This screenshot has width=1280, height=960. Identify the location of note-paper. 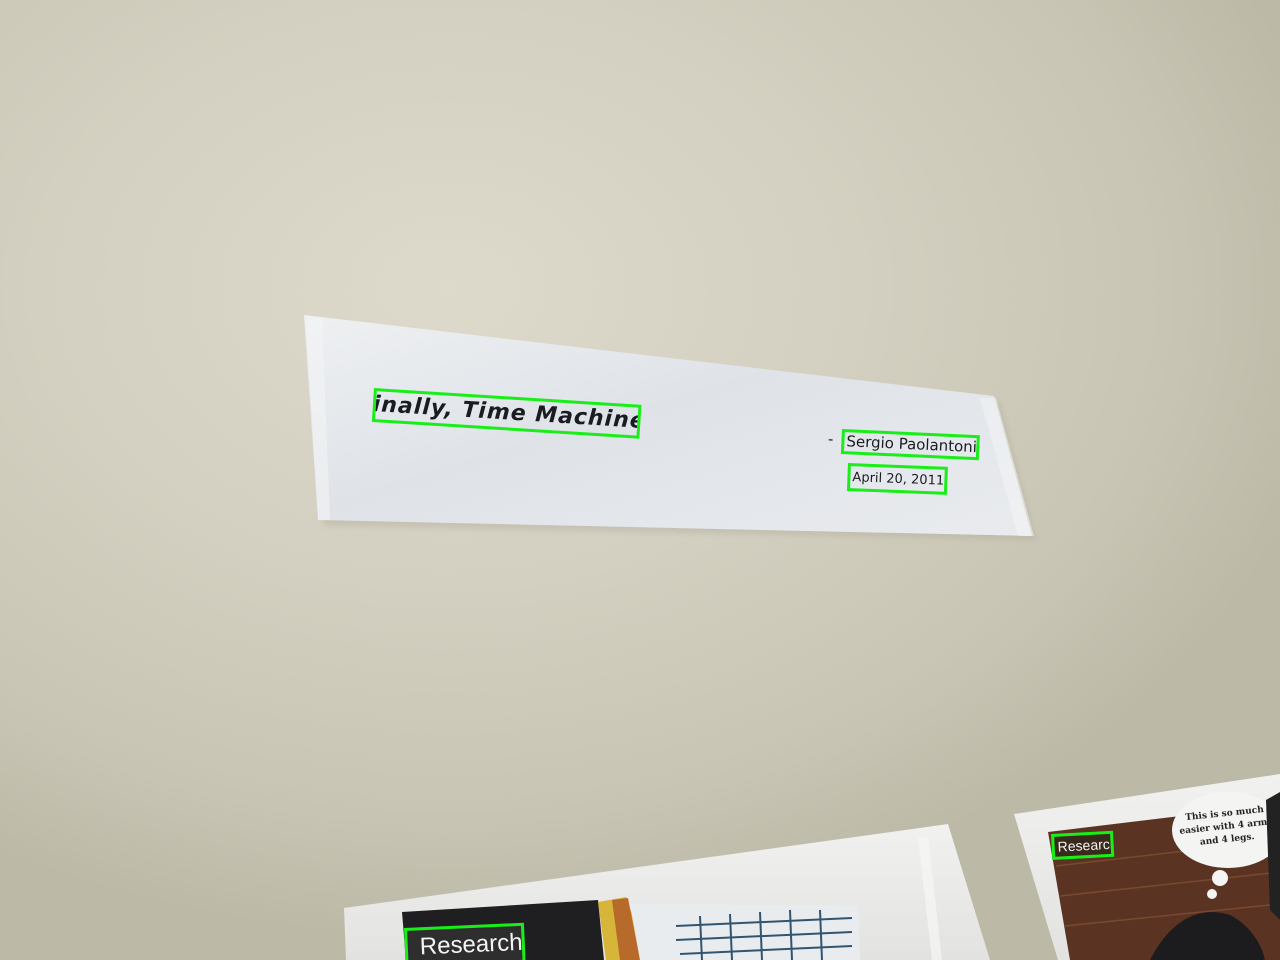
(668, 425).